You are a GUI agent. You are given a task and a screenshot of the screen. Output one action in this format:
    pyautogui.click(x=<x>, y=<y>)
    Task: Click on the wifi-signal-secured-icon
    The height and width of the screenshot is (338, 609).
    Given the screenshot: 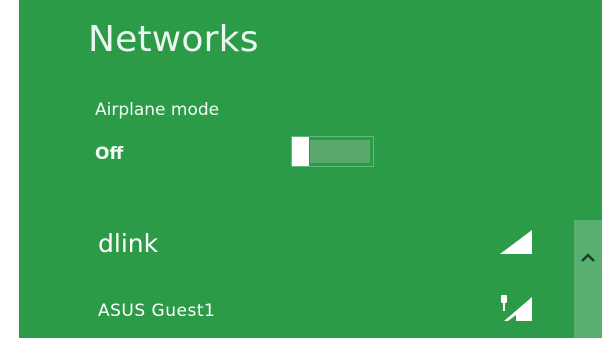 What is the action you would take?
    pyautogui.click(x=516, y=308)
    